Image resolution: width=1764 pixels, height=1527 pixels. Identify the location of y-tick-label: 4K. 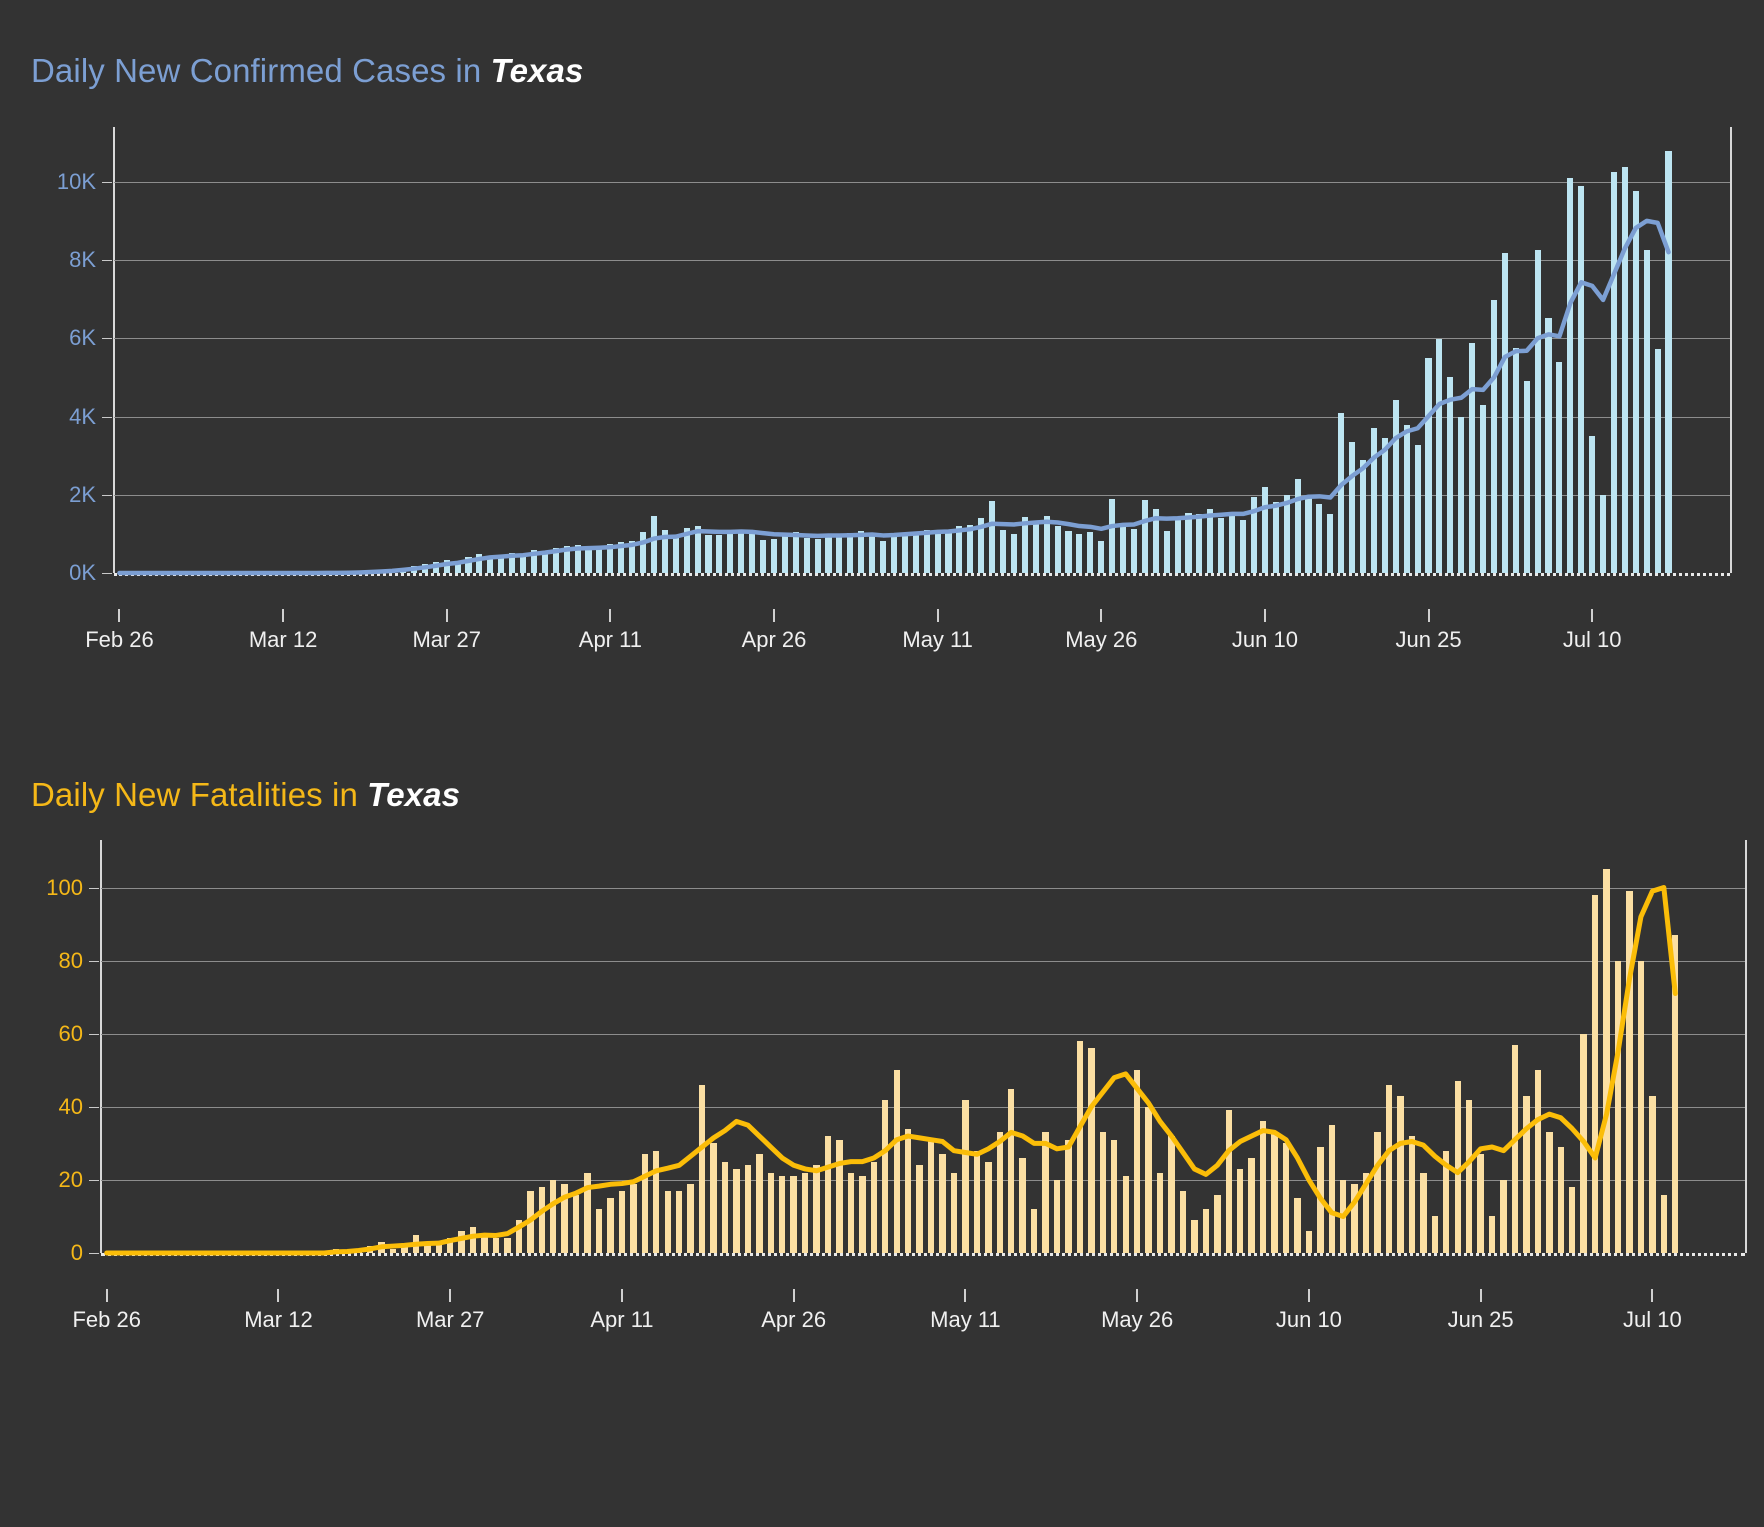
(82, 416).